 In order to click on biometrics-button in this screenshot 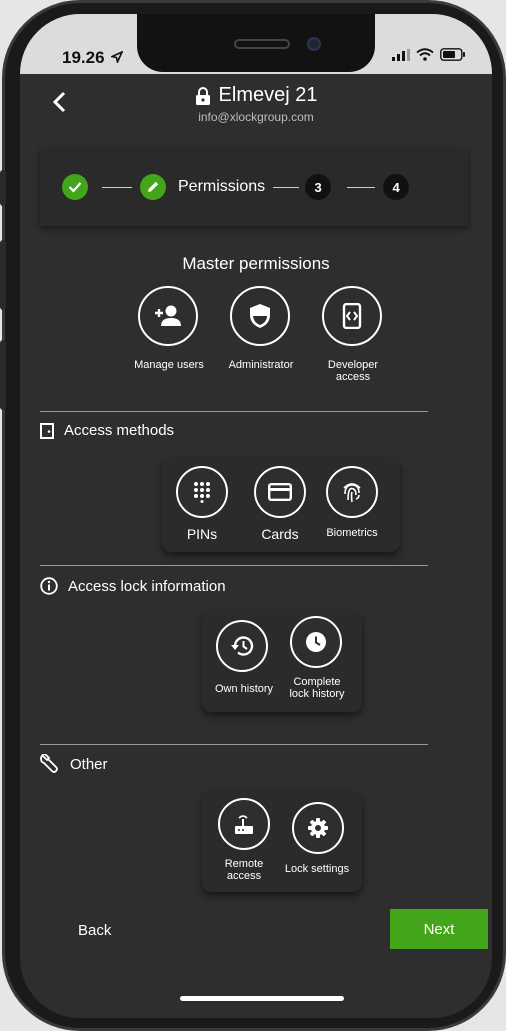, I will do `click(352, 492)`.